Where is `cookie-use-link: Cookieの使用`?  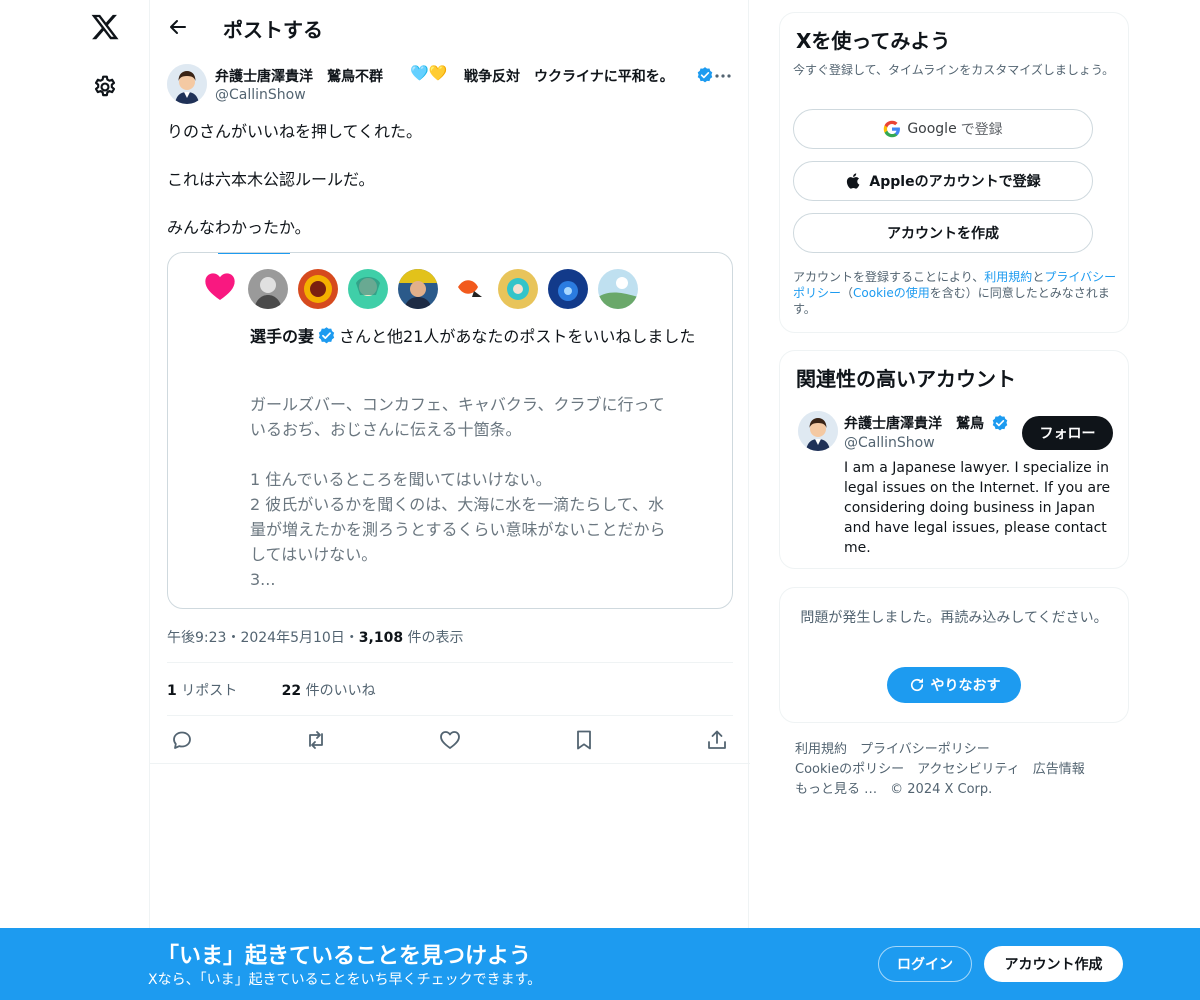
cookie-use-link: Cookieの使用 is located at coordinates (891, 293).